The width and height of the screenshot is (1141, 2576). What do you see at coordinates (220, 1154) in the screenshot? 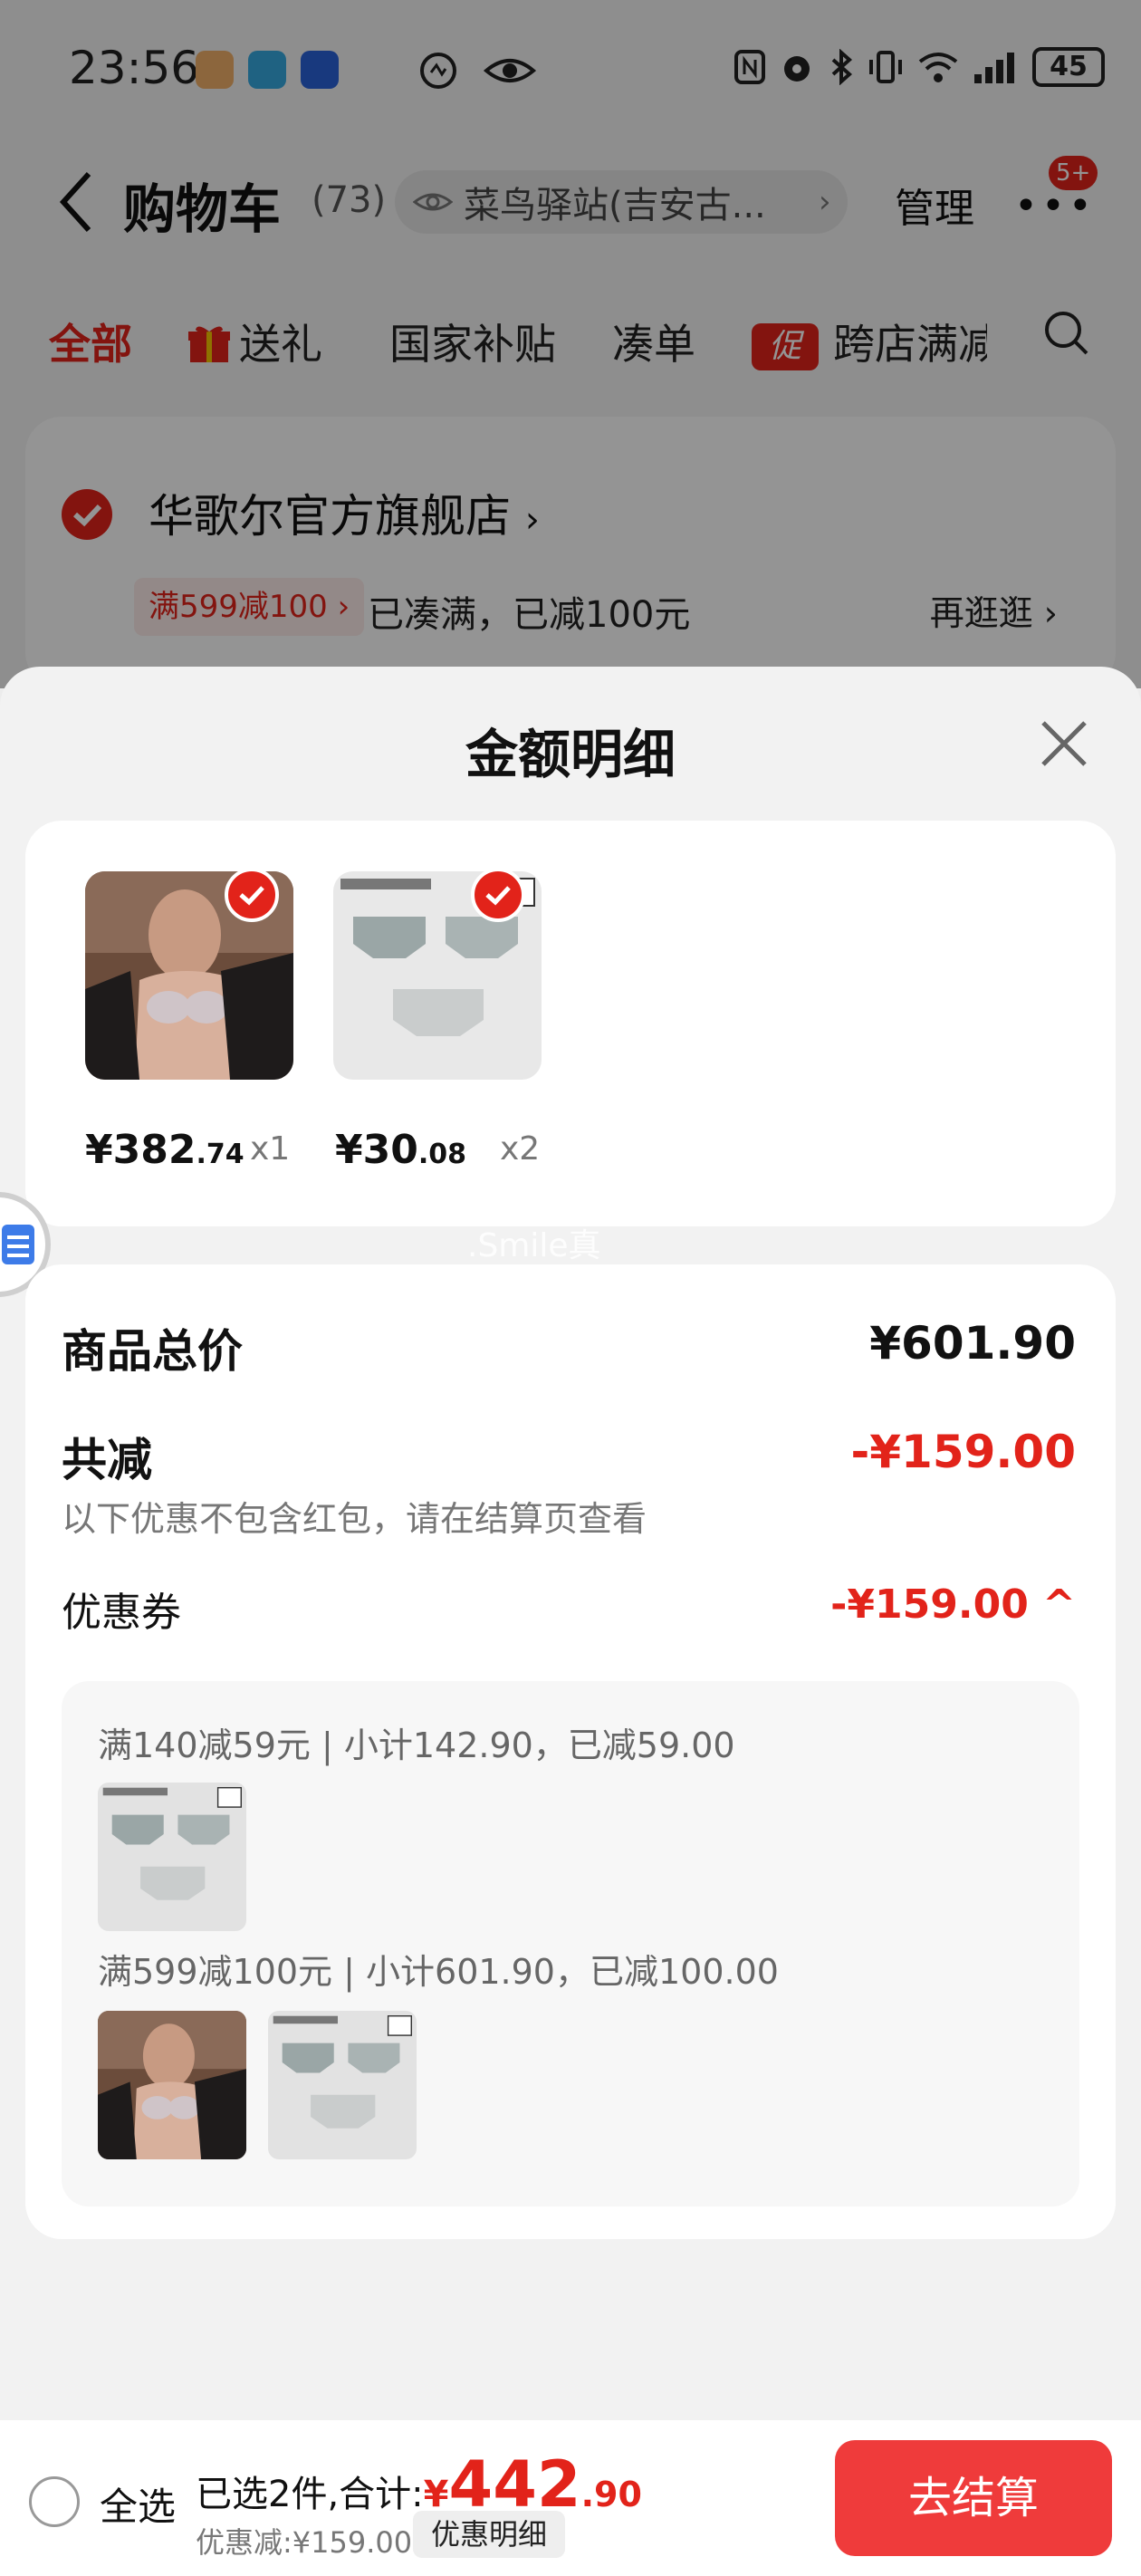
I see `product-price-dec: .74` at bounding box center [220, 1154].